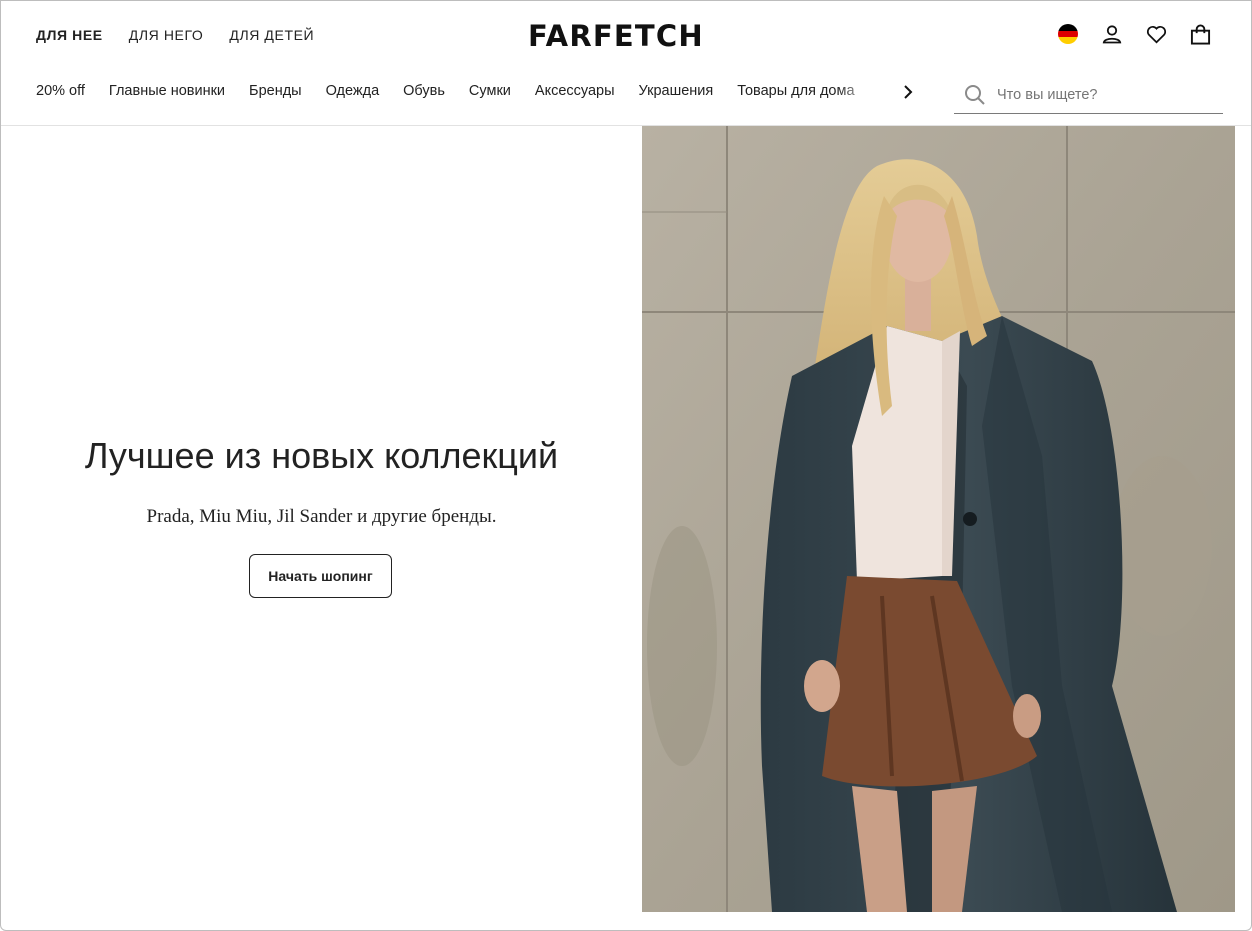 Image resolution: width=1252 pixels, height=931 pixels. Describe the element at coordinates (1112, 34) in the screenshot. I see `account-icon` at that location.